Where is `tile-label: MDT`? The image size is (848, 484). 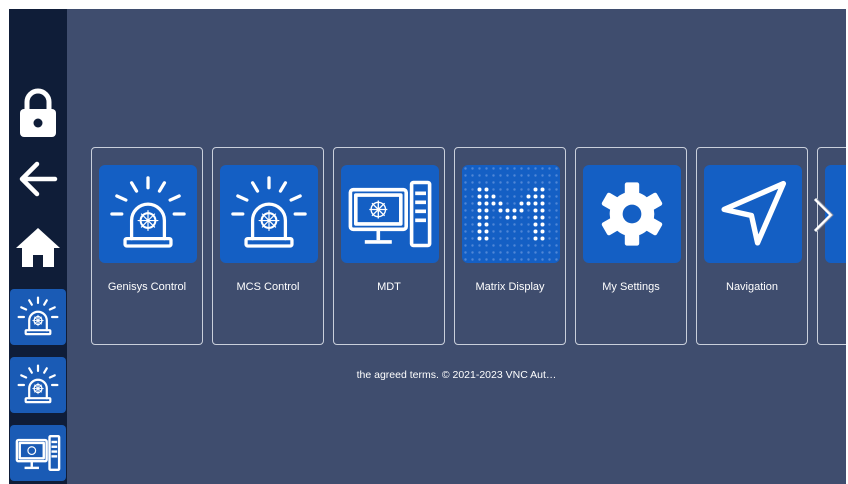
tile-label: MDT is located at coordinates (389, 287).